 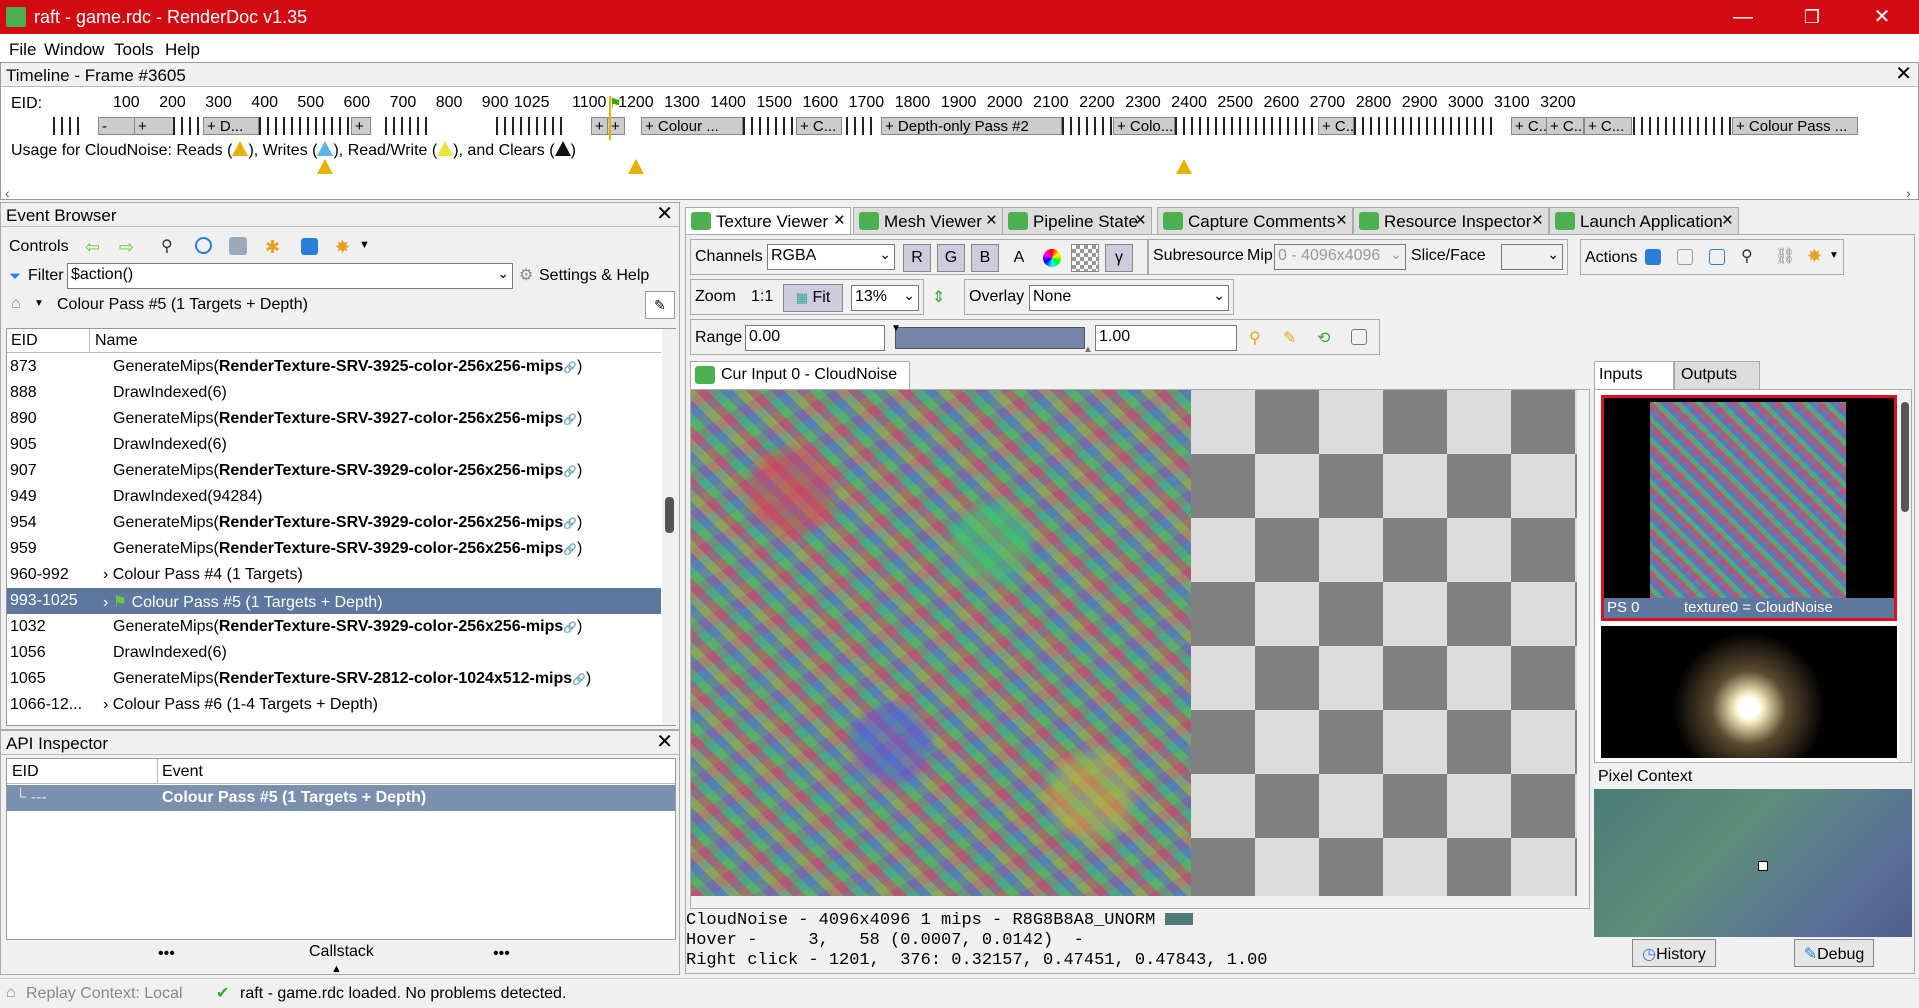 What do you see at coordinates (334, 575) in the screenshot?
I see `event-row: 960-992 › Colour Pass #4 (1 Targets)` at bounding box center [334, 575].